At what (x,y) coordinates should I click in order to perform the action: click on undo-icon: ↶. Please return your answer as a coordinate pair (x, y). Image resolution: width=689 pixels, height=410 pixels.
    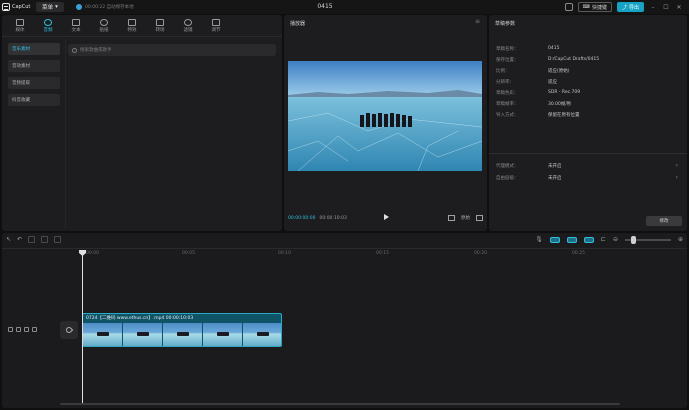
    Looking at the image, I should click on (19, 239).